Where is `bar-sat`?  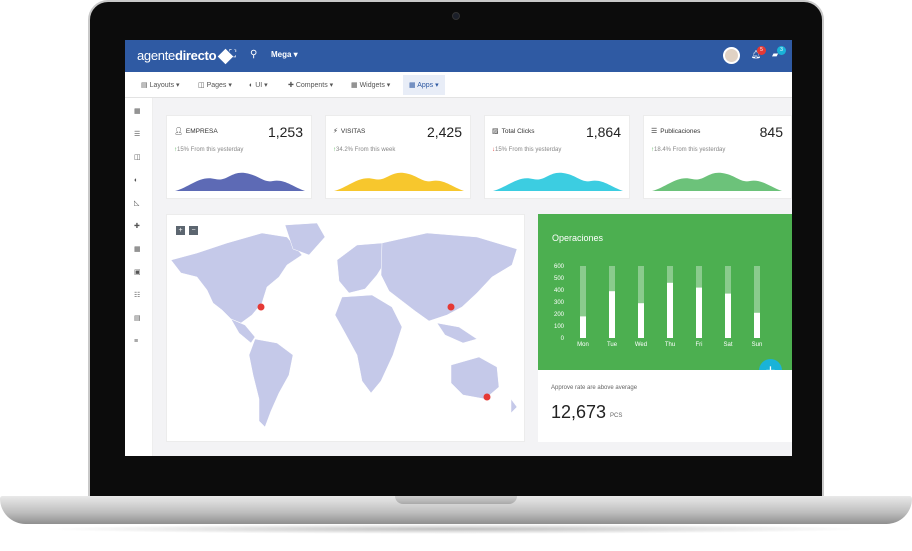
bar-sat is located at coordinates (728, 315).